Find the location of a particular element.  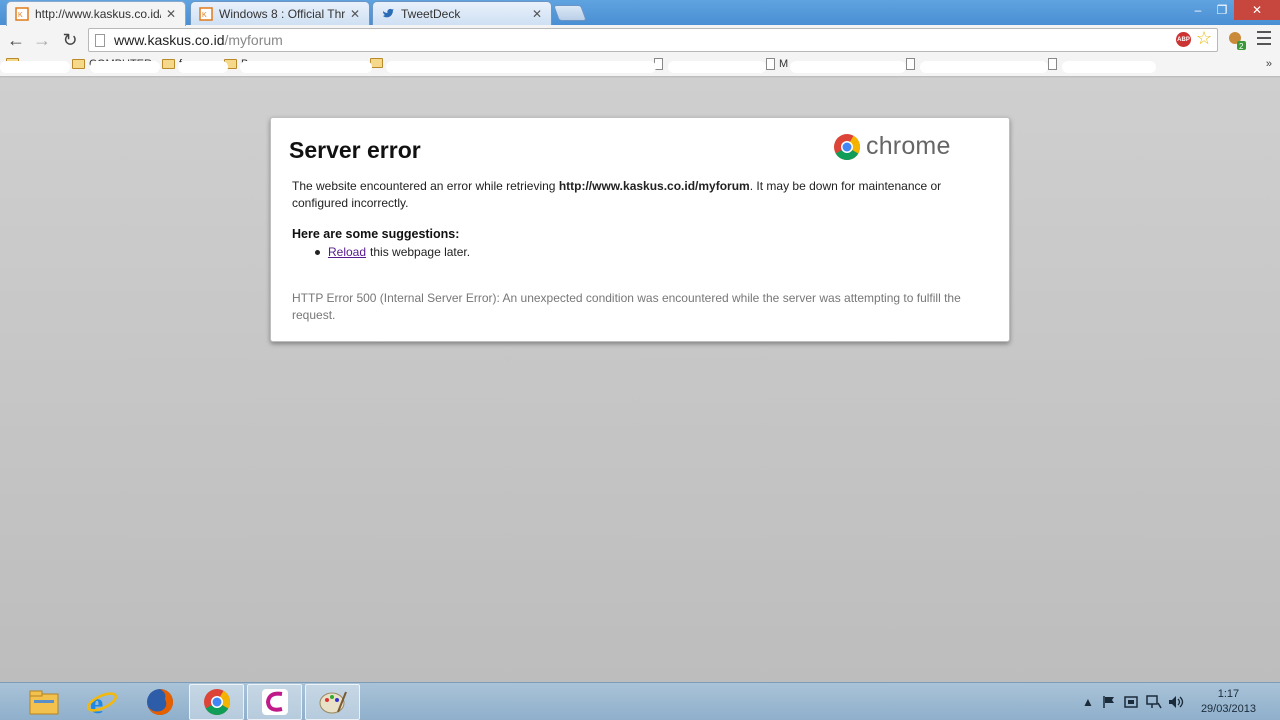

volume-icon is located at coordinates (1176, 701).